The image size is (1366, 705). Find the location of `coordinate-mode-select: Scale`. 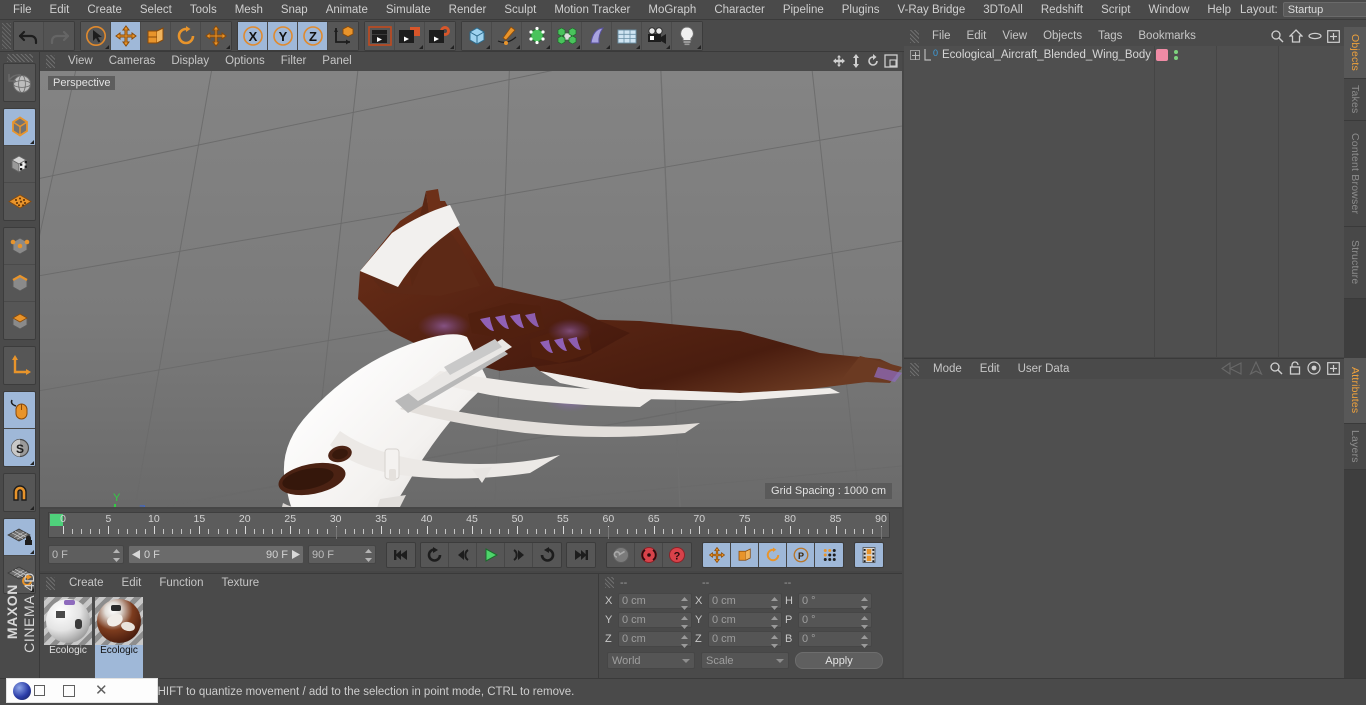

coordinate-mode-select: Scale is located at coordinates (745, 660).